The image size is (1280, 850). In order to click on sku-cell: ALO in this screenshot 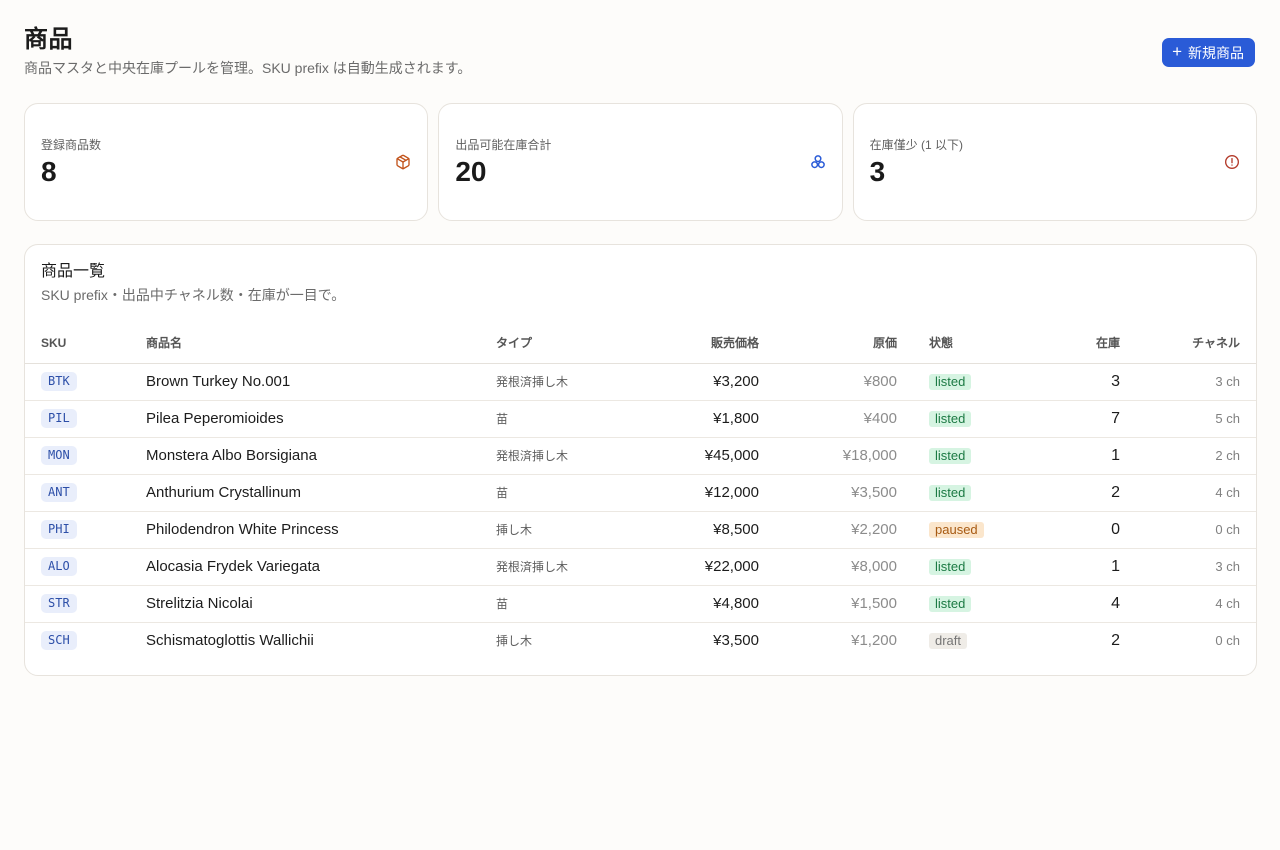, I will do `click(85, 567)`.